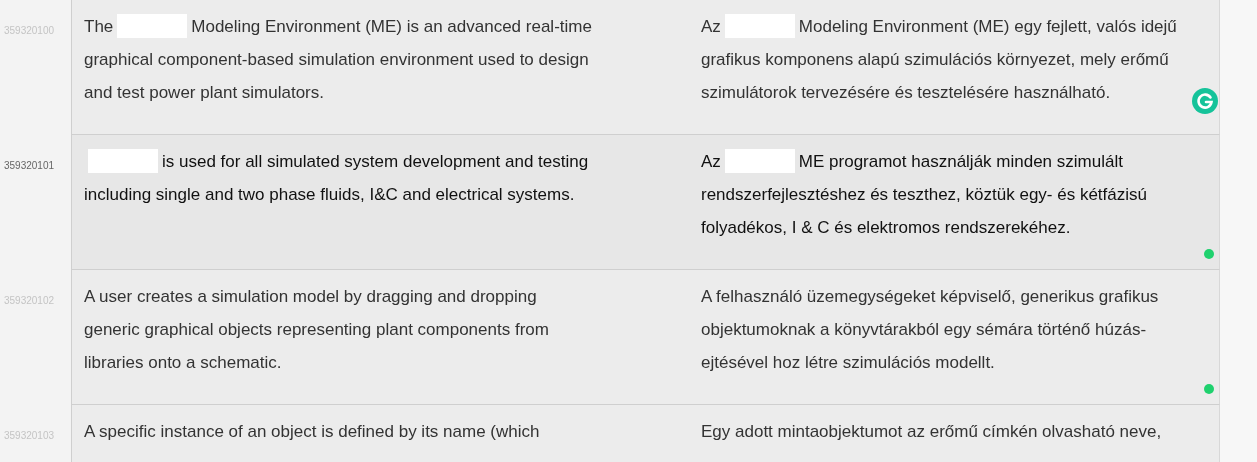  I want to click on segment-row: A specific instance of an object is defined by its name (which Egy adott mintaobjektumot az erőmű címkén olvasható neve,, so click(646, 433).